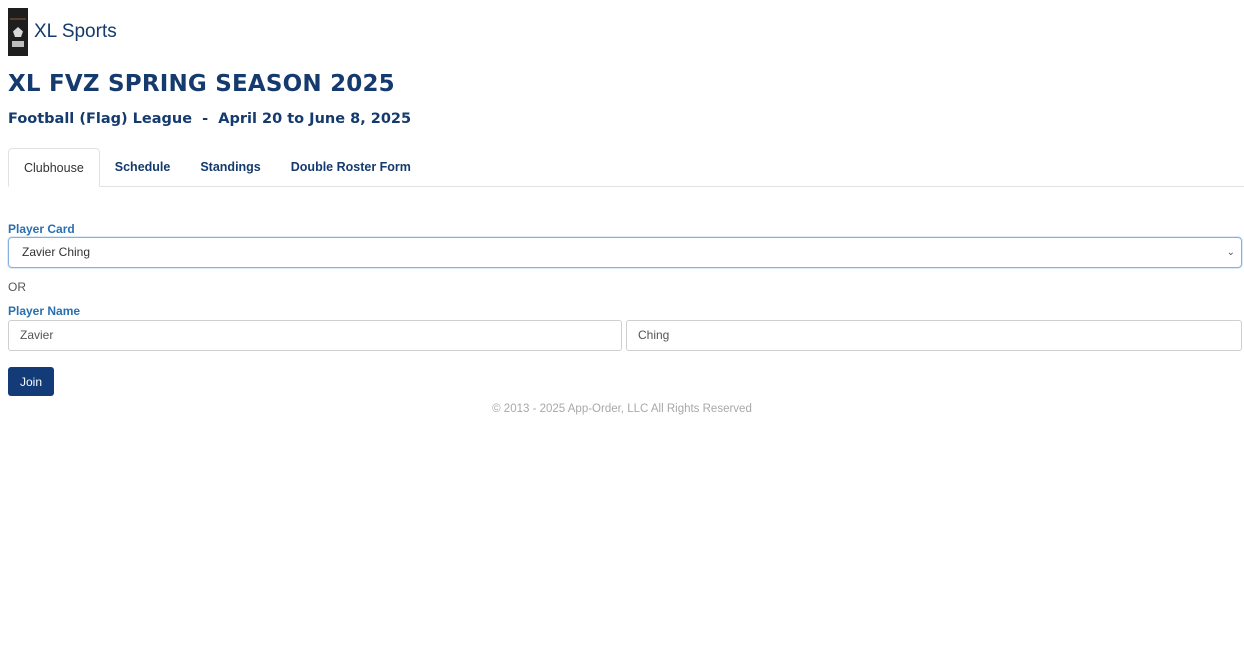 Image resolution: width=1244 pixels, height=671 pixels. What do you see at coordinates (230, 167) in the screenshot?
I see `tab-standings: Standings` at bounding box center [230, 167].